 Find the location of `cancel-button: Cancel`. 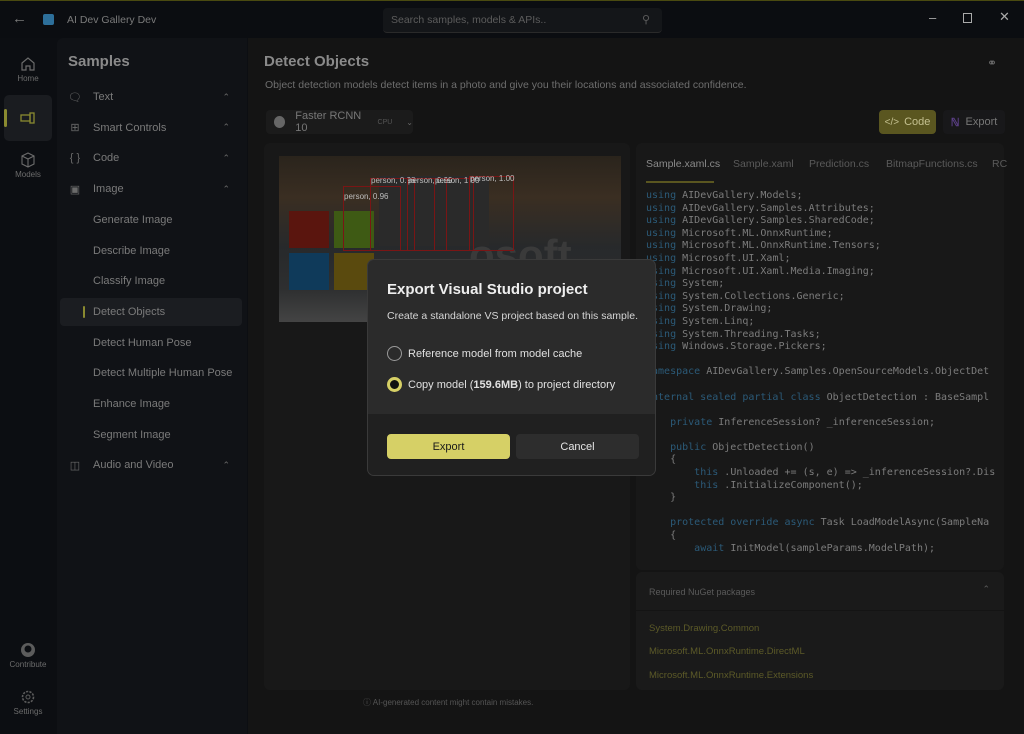

cancel-button: Cancel is located at coordinates (577, 446).